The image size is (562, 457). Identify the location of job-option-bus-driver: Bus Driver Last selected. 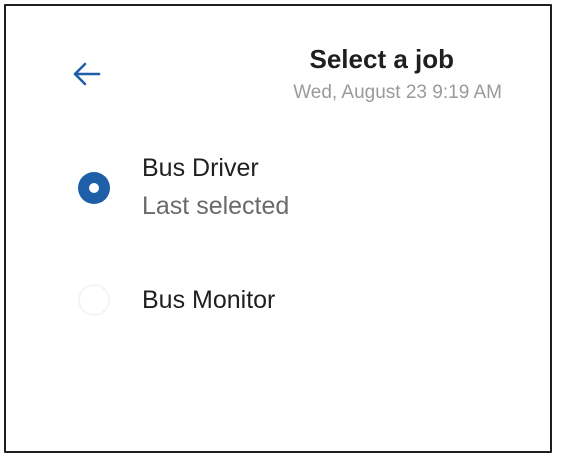
(291, 189).